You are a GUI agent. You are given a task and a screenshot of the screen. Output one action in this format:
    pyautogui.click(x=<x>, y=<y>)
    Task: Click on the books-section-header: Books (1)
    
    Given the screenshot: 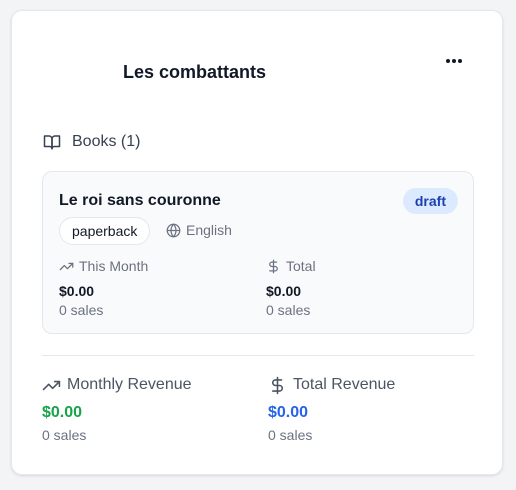 What is the action you would take?
    pyautogui.click(x=91, y=142)
    